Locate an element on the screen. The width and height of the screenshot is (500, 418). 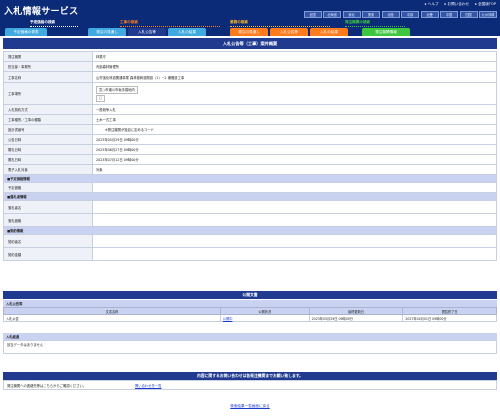
contact-text: 発注機関への連絡先等はこちらからご確認ください。 is located at coordinates (47, 385).